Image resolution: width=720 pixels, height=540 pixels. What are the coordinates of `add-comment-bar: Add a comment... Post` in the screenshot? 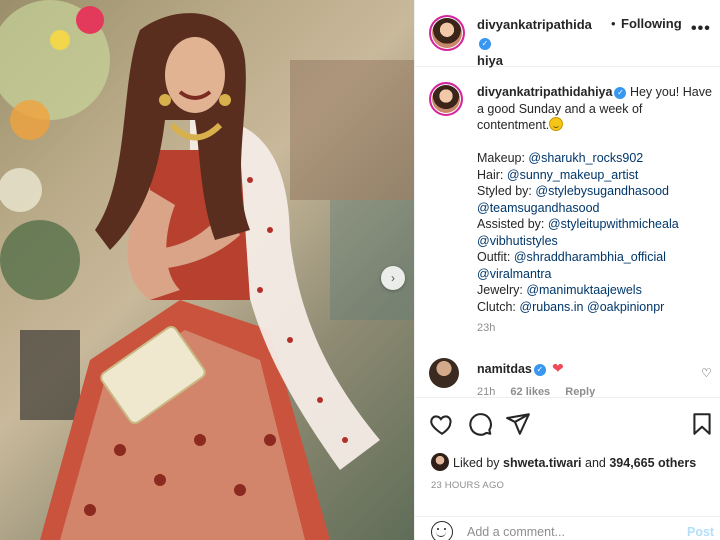 It's located at (567, 528).